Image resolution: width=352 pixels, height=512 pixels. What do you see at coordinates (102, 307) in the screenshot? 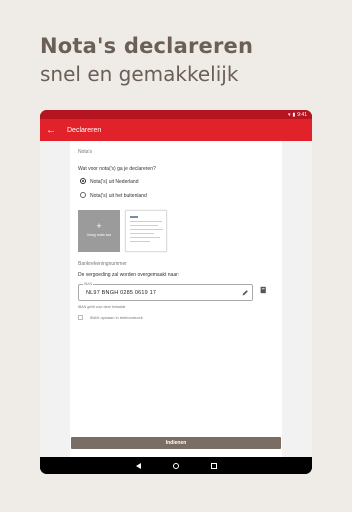
I see `iban-hint: IBAN geldt voor deze betaalde` at bounding box center [102, 307].